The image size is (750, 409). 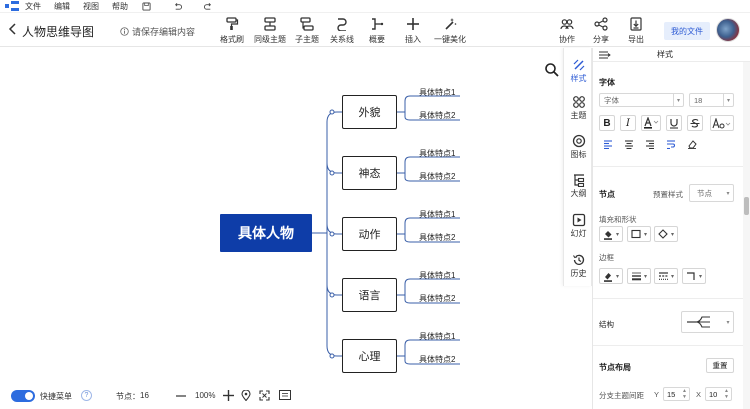 What do you see at coordinates (663, 234) in the screenshot?
I see `diamond-shape-icon` at bounding box center [663, 234].